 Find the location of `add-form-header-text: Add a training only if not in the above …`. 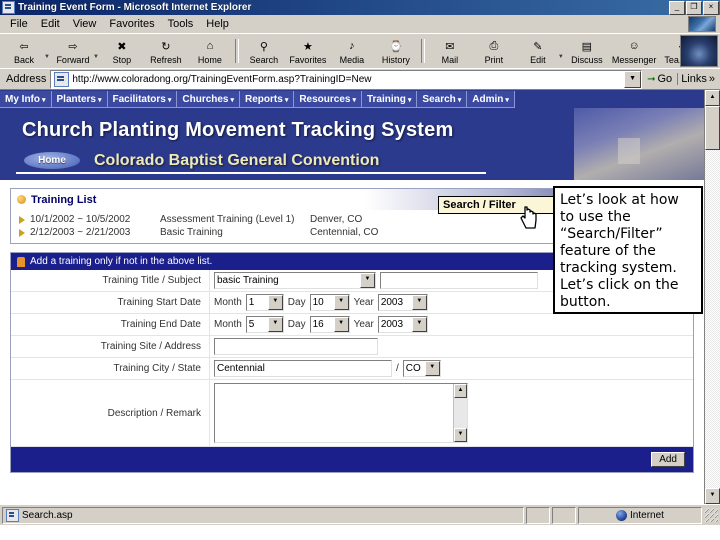

add-form-header-text: Add a training only if not in the above … is located at coordinates (121, 261).